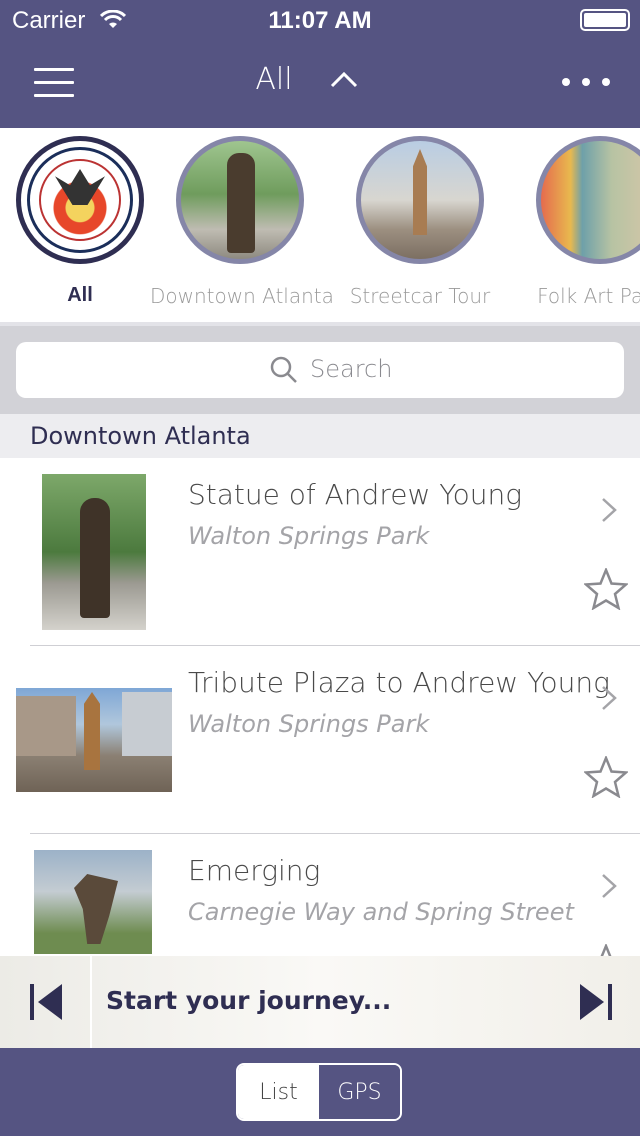 The width and height of the screenshot is (640, 1136). I want to click on clock: 11:07 AM, so click(320, 20).